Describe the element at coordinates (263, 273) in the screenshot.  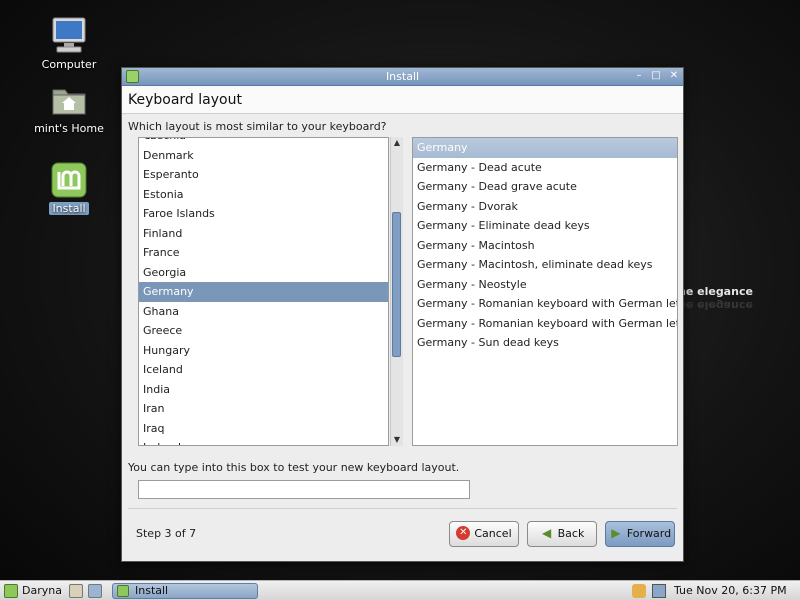
I see `list-item: Georgia` at that location.